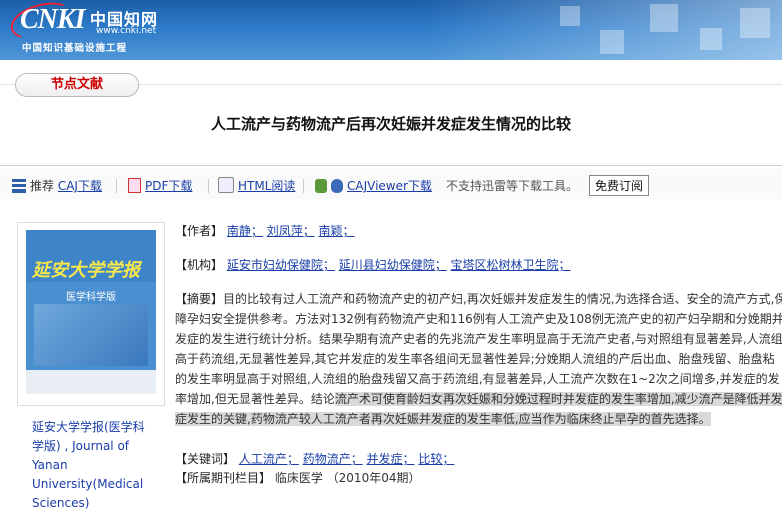  What do you see at coordinates (50, 465) in the screenshot?
I see `journal-name-line: Yanan` at bounding box center [50, 465].